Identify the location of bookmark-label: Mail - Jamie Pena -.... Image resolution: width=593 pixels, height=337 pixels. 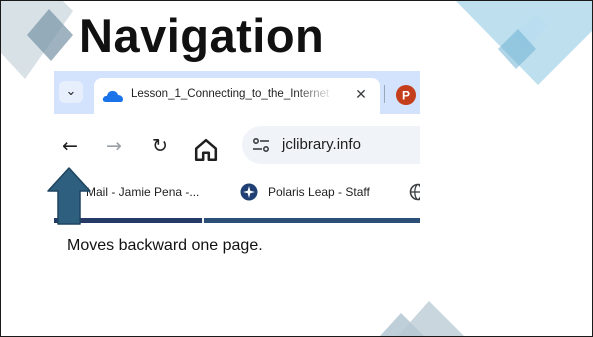
(143, 192).